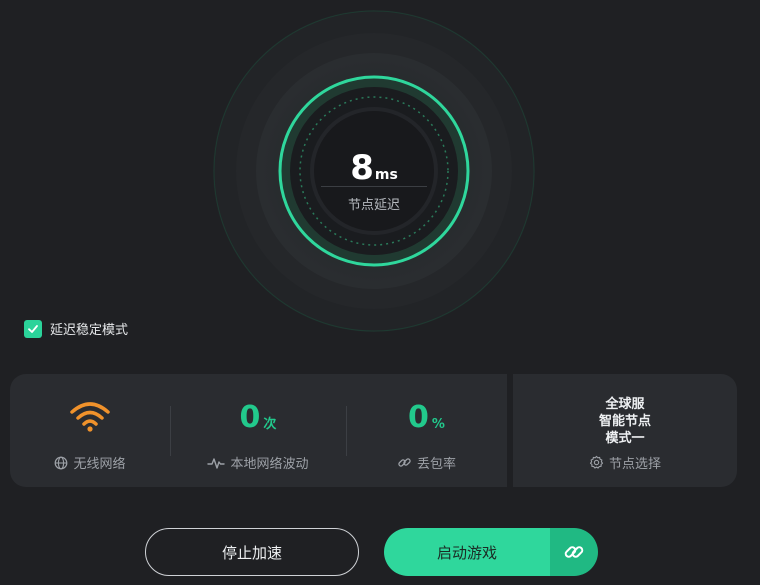 The image size is (760, 585). What do you see at coordinates (270, 424) in the screenshot?
I see `jitter-unit: 次` at bounding box center [270, 424].